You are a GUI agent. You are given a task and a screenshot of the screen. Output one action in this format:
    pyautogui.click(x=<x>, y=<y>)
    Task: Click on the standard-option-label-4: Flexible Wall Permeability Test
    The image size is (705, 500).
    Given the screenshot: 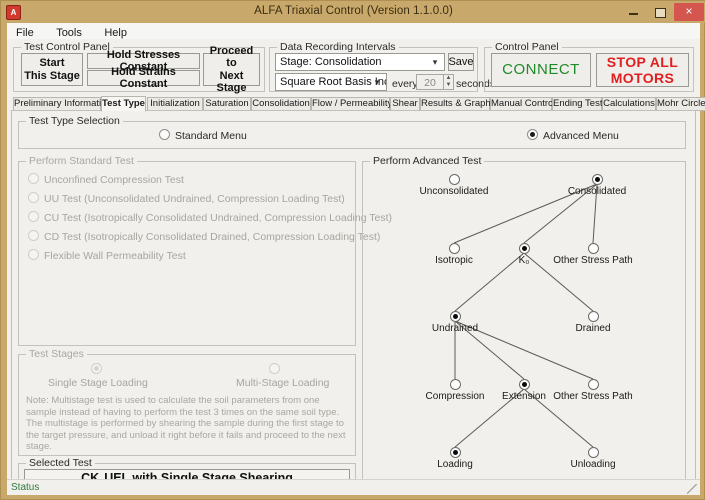 What is the action you would take?
    pyautogui.click(x=115, y=256)
    